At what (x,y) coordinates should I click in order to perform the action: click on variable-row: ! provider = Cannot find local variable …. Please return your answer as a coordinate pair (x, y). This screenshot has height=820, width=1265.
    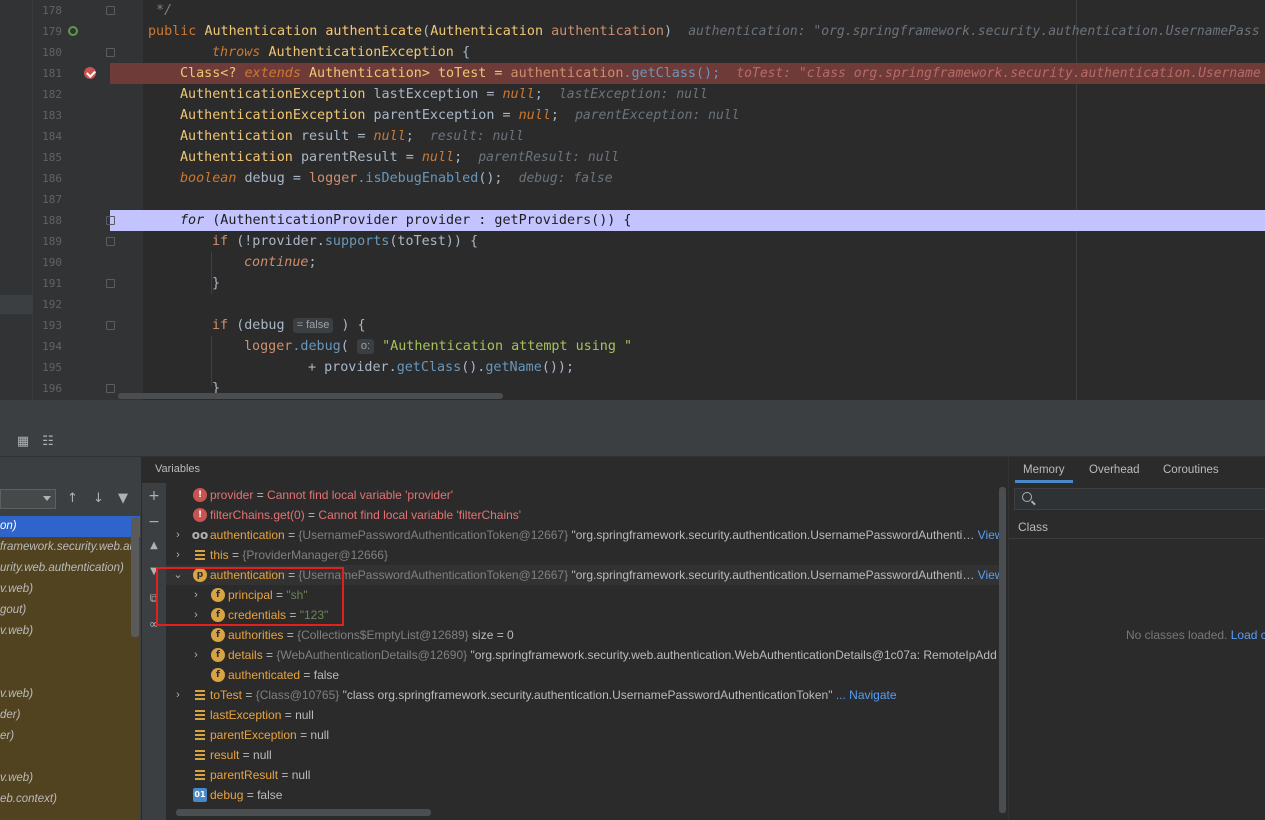
    Looking at the image, I should click on (583, 495).